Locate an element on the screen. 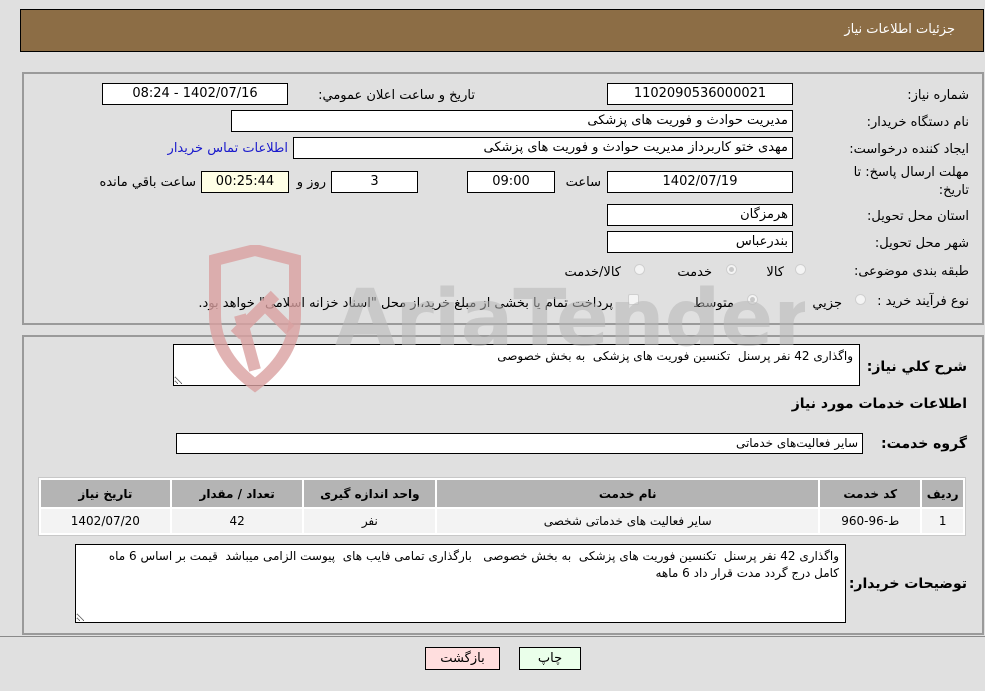 This screenshot has width=985, height=691. col-need-date: تاریخ نیاز is located at coordinates (105, 493).